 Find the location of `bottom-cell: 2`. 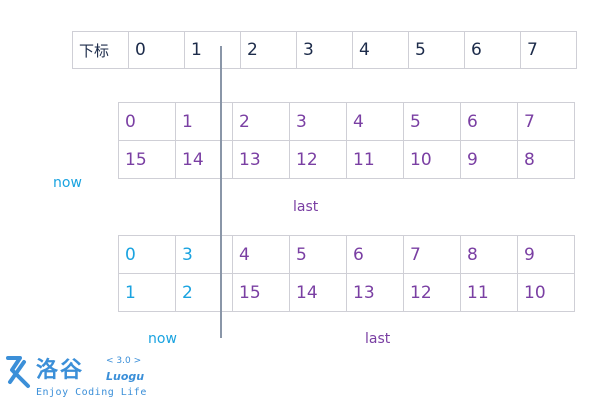

bottom-cell: 2 is located at coordinates (204, 292).